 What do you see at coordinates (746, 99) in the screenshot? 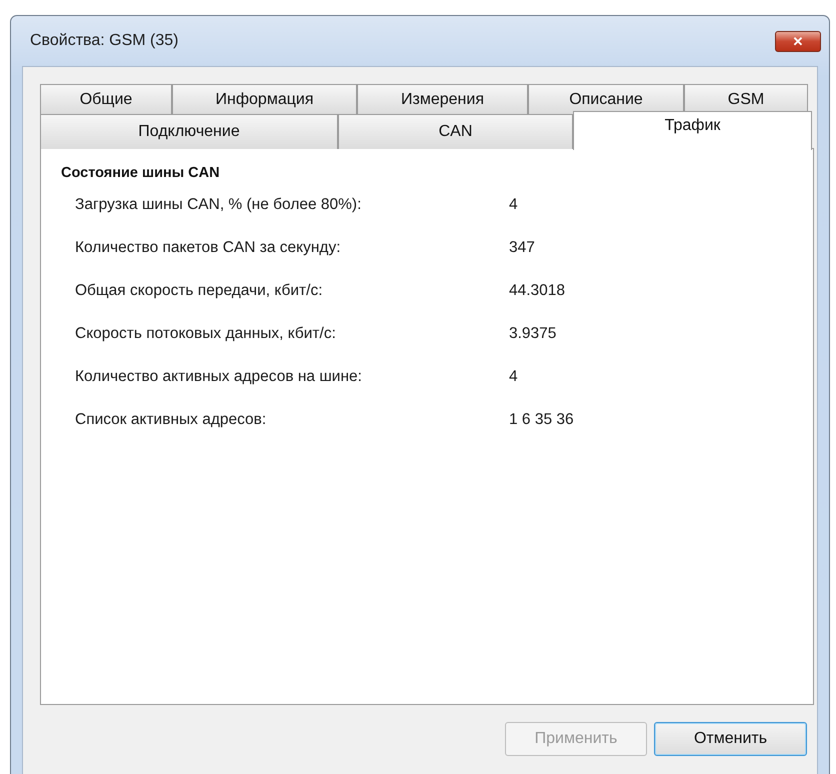
I see `tab: GSM` at bounding box center [746, 99].